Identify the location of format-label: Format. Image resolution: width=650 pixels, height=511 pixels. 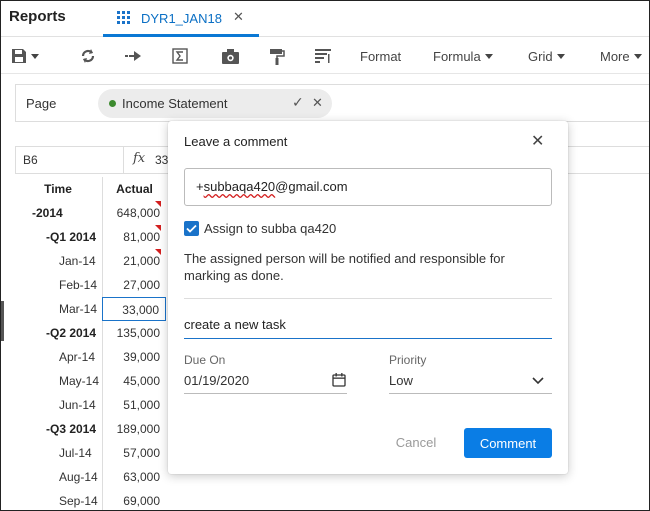
(381, 56).